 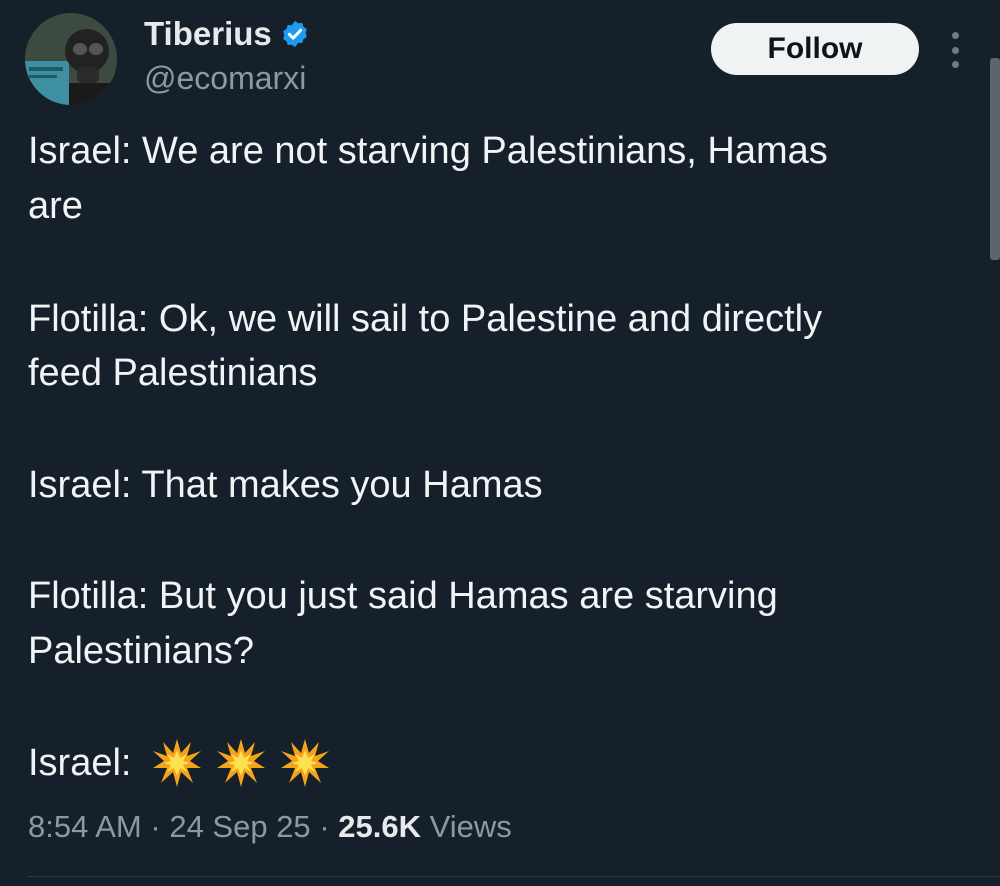 I want to click on verified-badge-icon, so click(x=294, y=34).